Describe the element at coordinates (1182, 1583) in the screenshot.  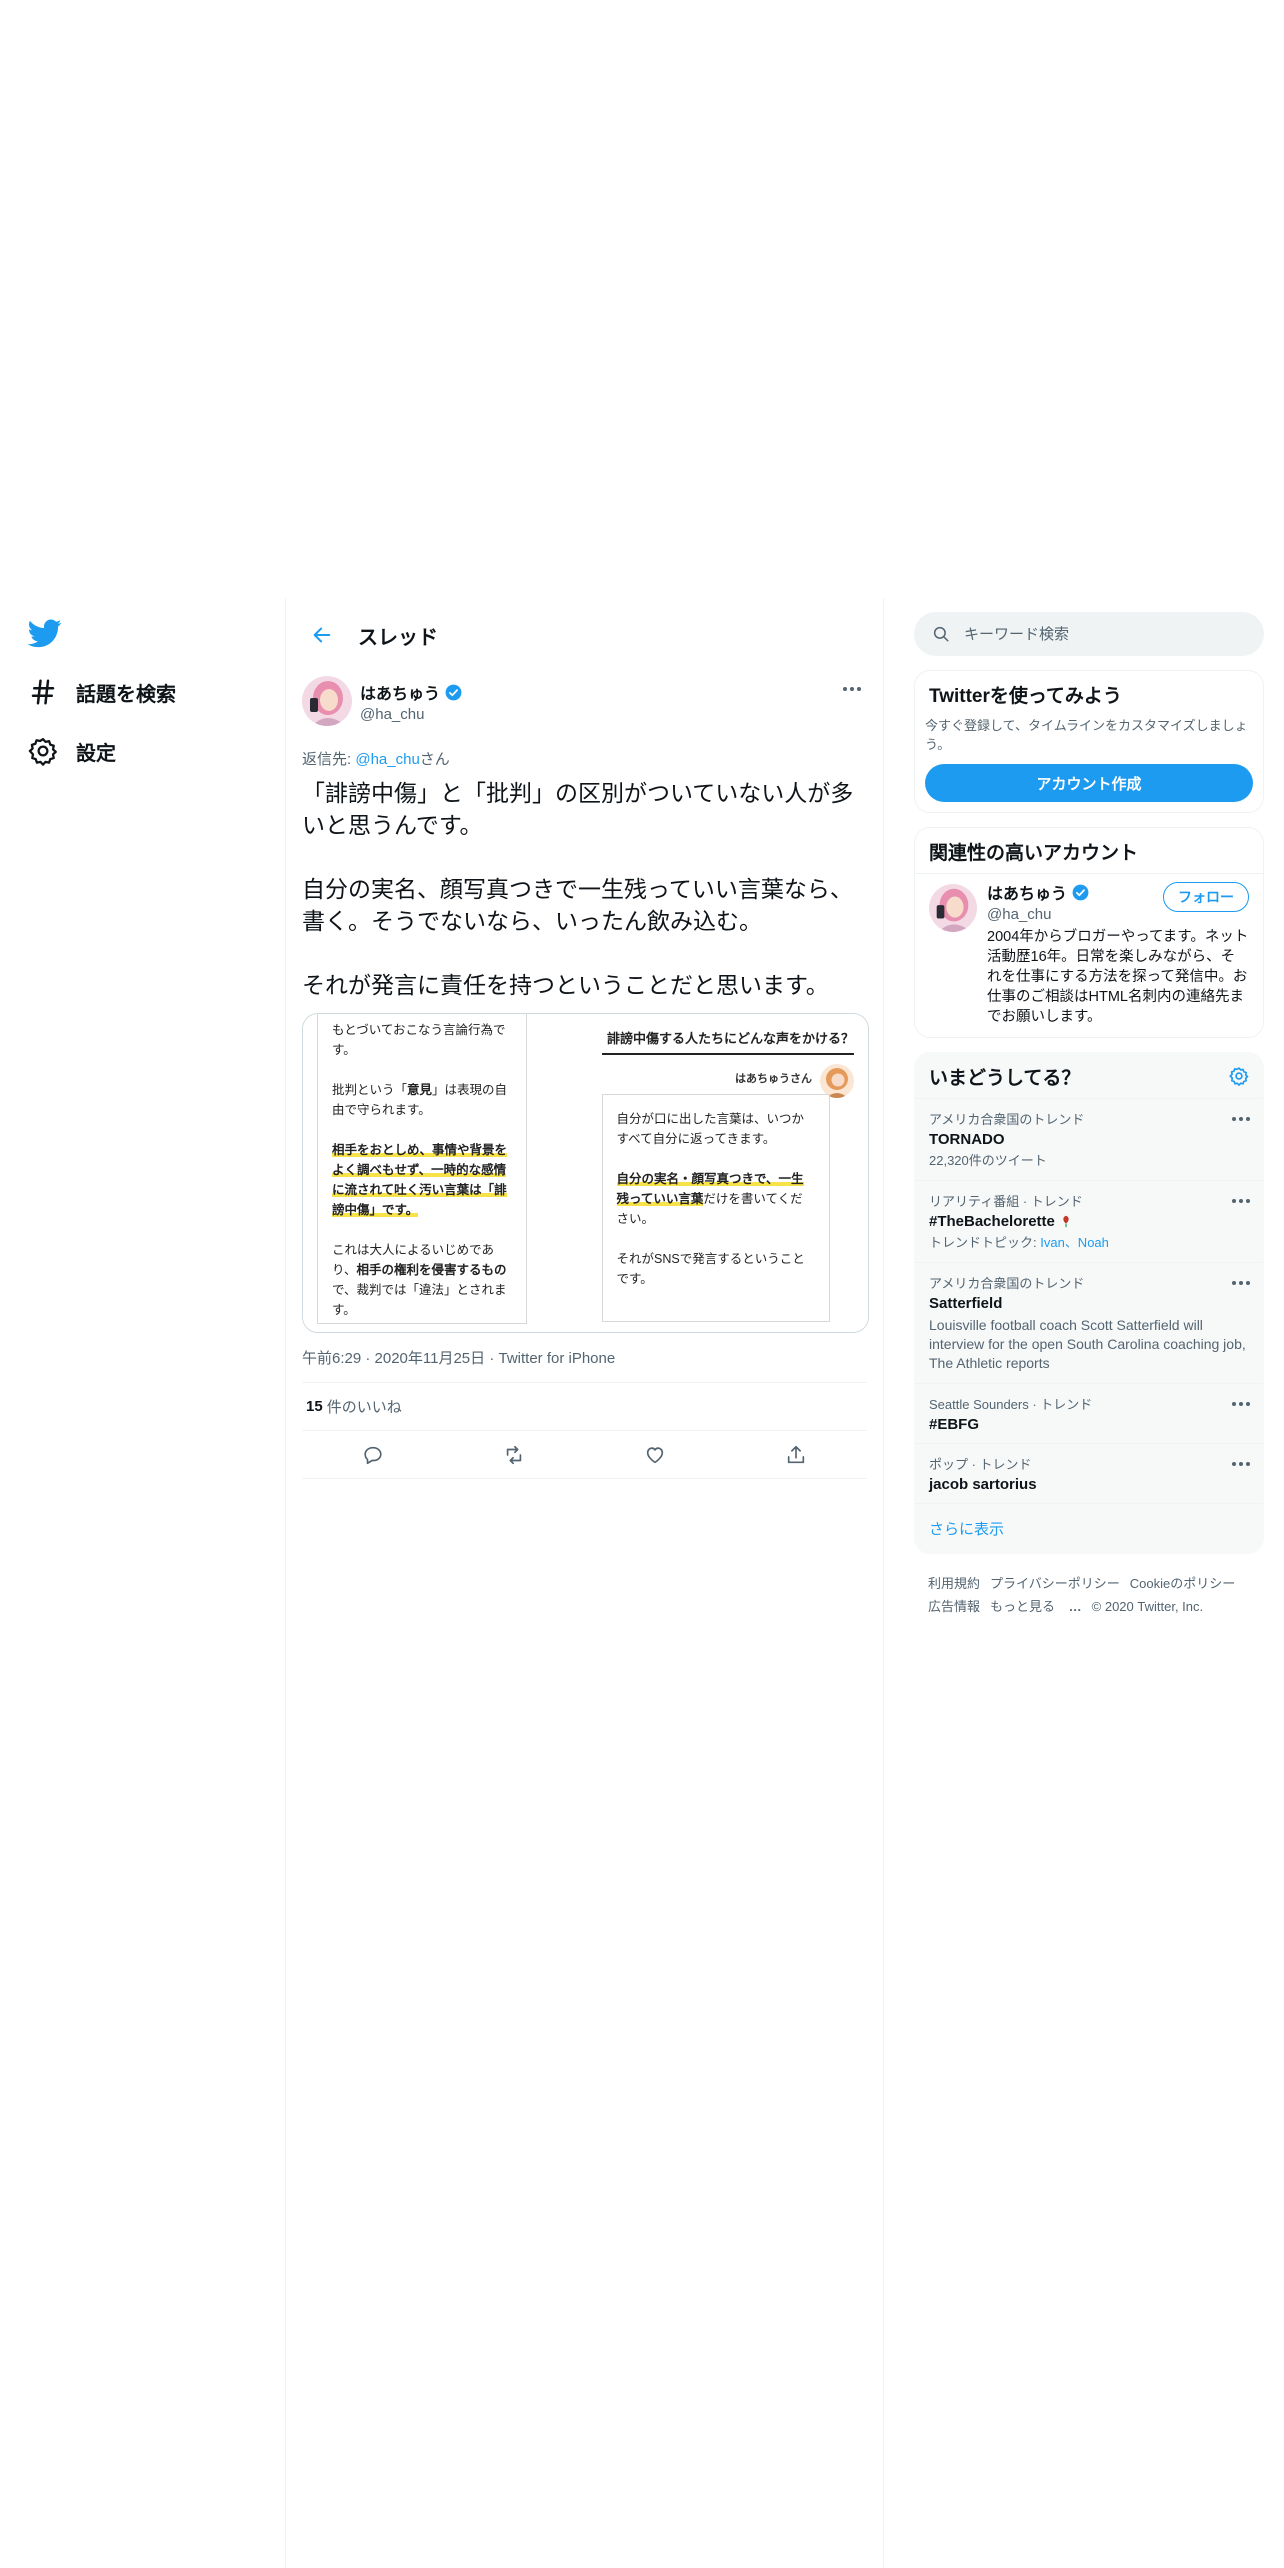
I see `footer-cookie-link: Cookieのポリシー` at that location.